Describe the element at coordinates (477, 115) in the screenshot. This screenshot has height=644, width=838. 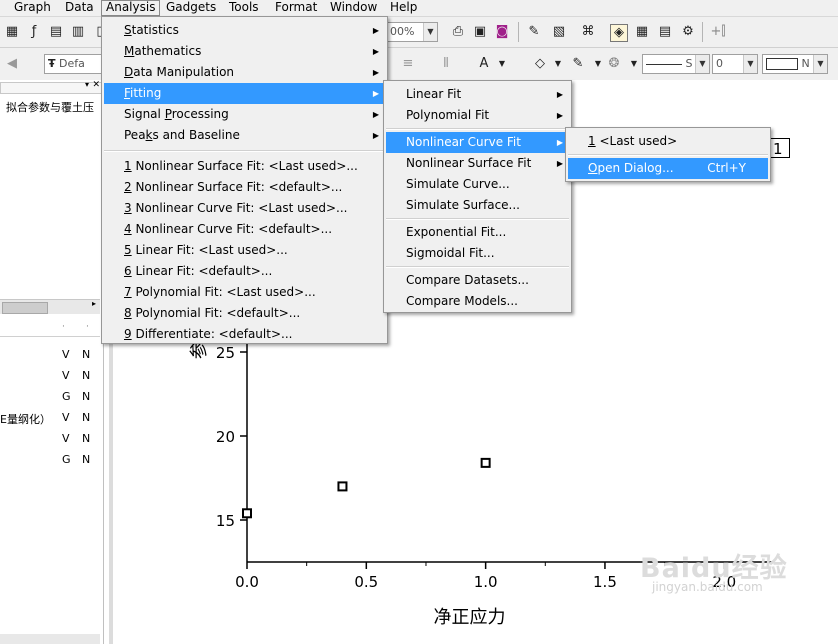
I see `menu-item-polynomial-fit: Polynomial Fit ▶` at that location.